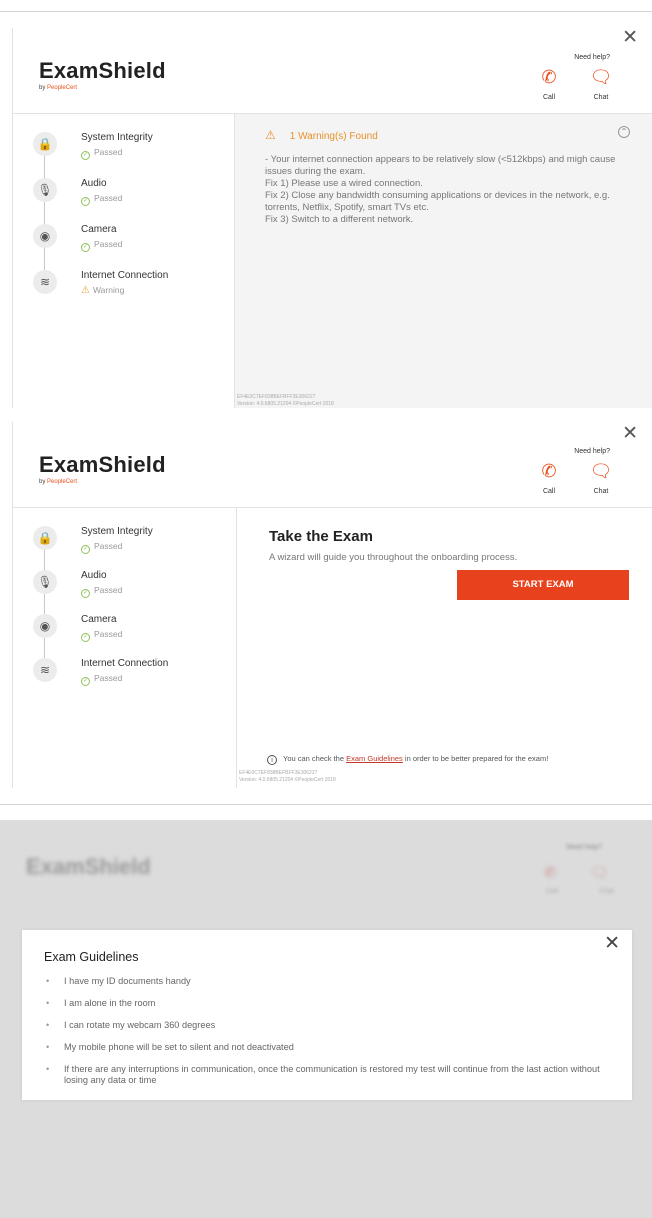  What do you see at coordinates (543, 585) in the screenshot?
I see `start-exam-button: START EXAM` at bounding box center [543, 585].